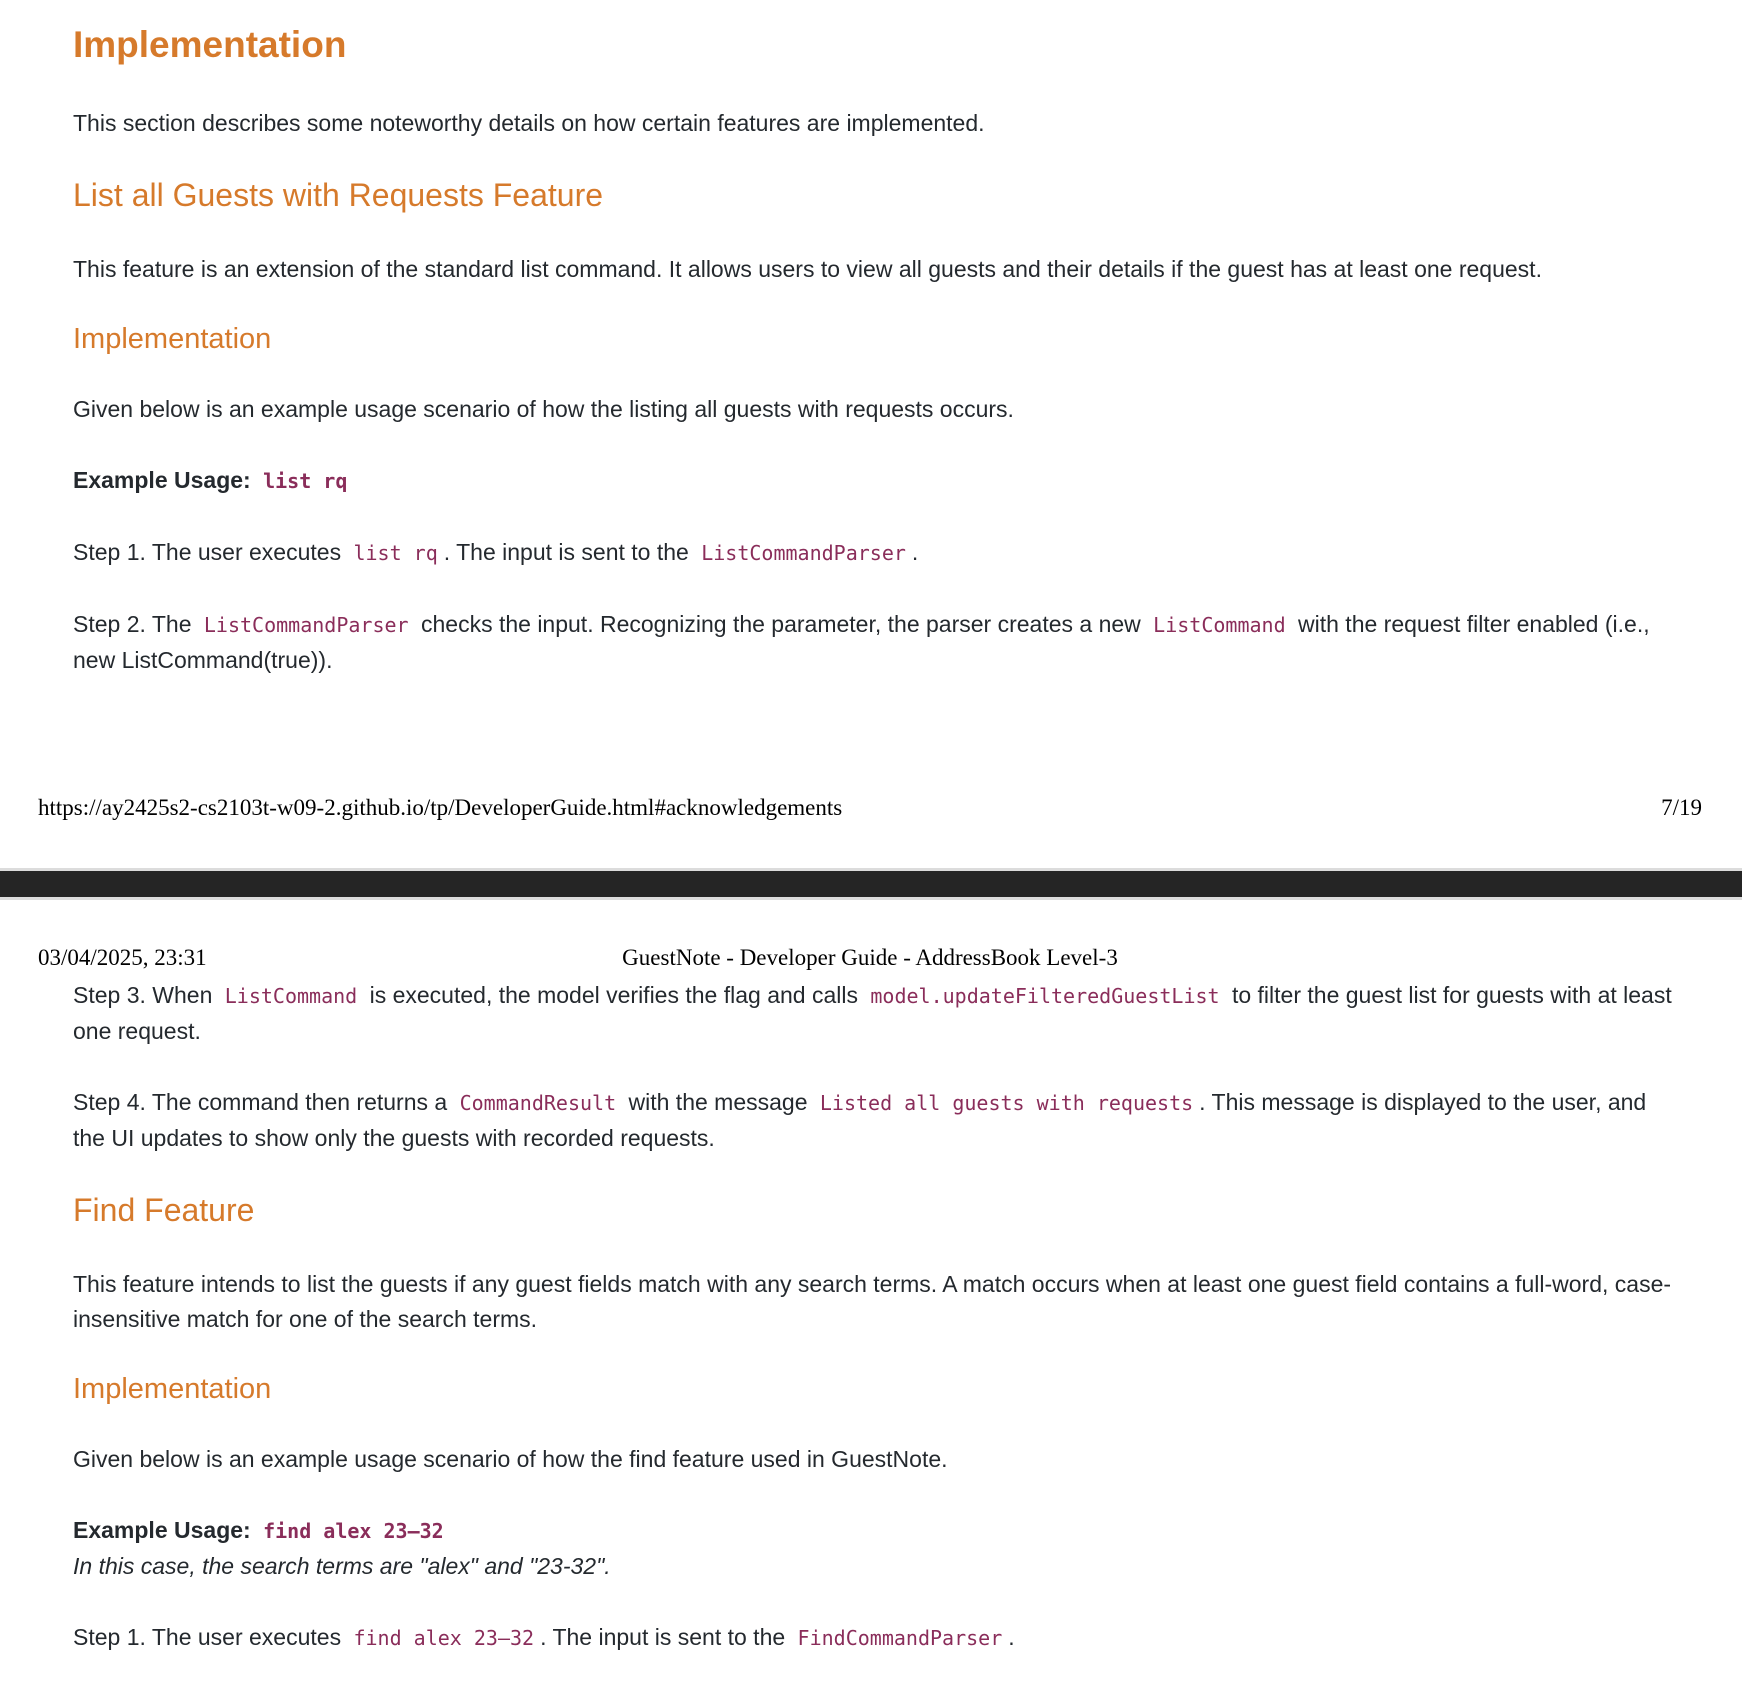  Describe the element at coordinates (1006, 1103) in the screenshot. I see `inline-code: Listed all guests with requests` at that location.